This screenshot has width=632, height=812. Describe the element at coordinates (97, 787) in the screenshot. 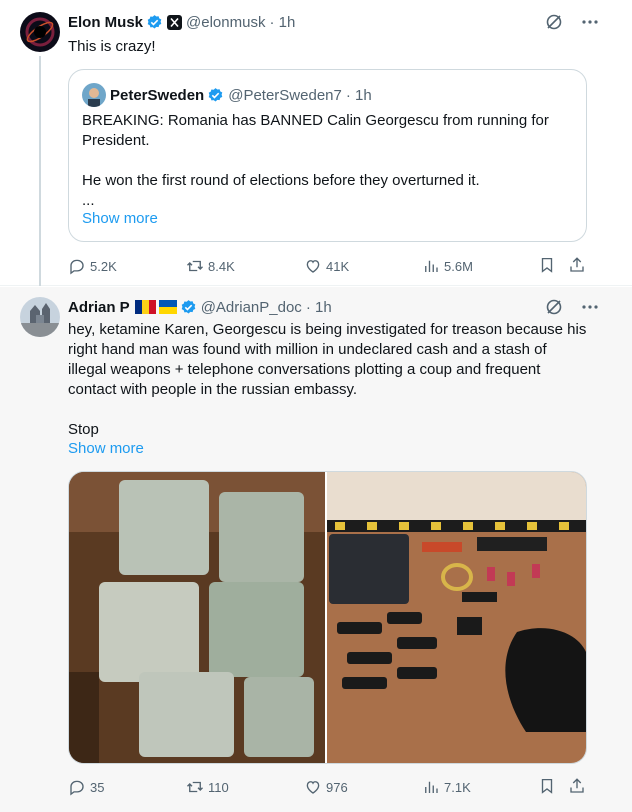

I see `reply-count: 35` at that location.